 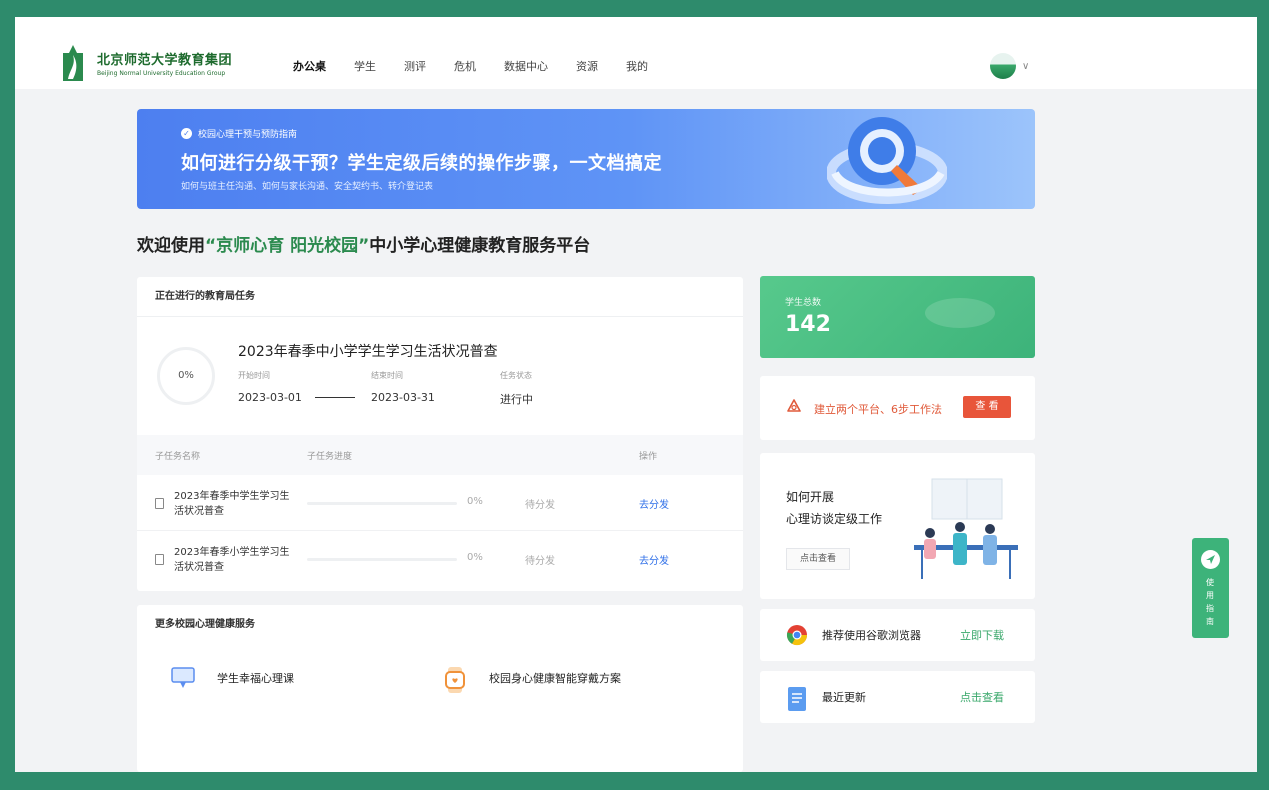 I want to click on work-method-text: 建立两个平台、6步工作法, so click(x=878, y=409).